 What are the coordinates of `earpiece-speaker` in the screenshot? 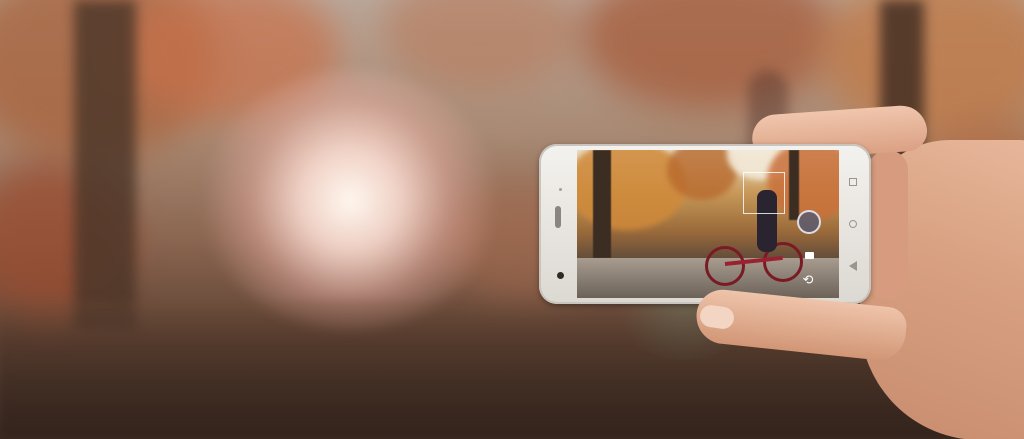 It's located at (558, 217).